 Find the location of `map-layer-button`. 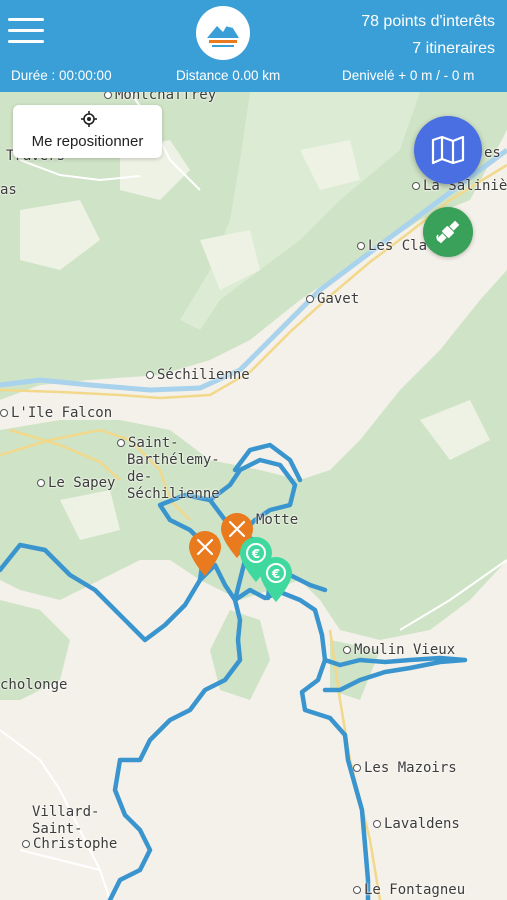

map-layer-button is located at coordinates (448, 150).